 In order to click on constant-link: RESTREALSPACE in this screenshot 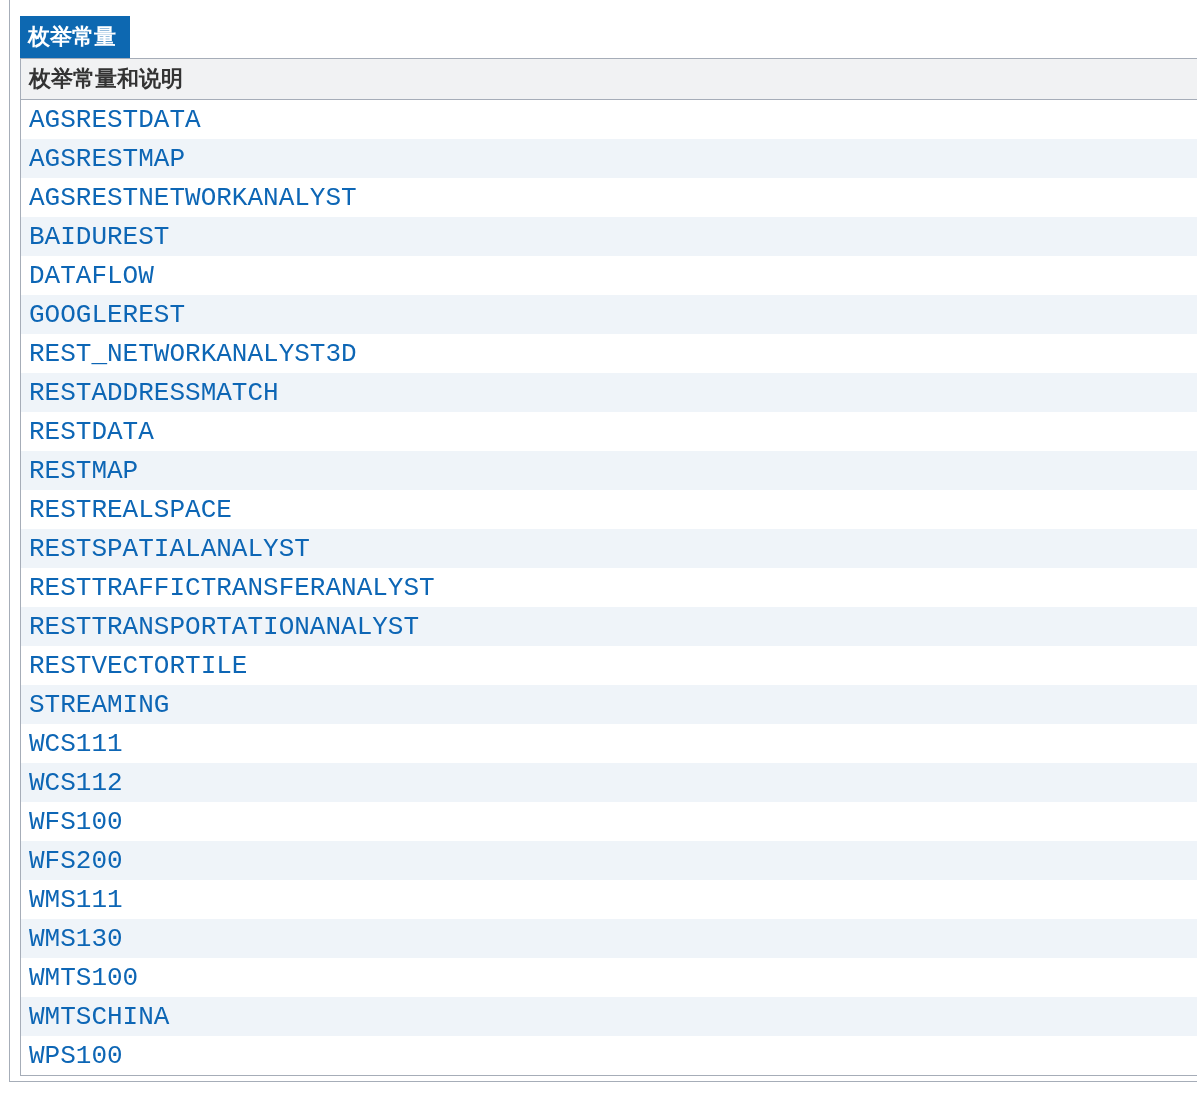, I will do `click(130, 509)`.